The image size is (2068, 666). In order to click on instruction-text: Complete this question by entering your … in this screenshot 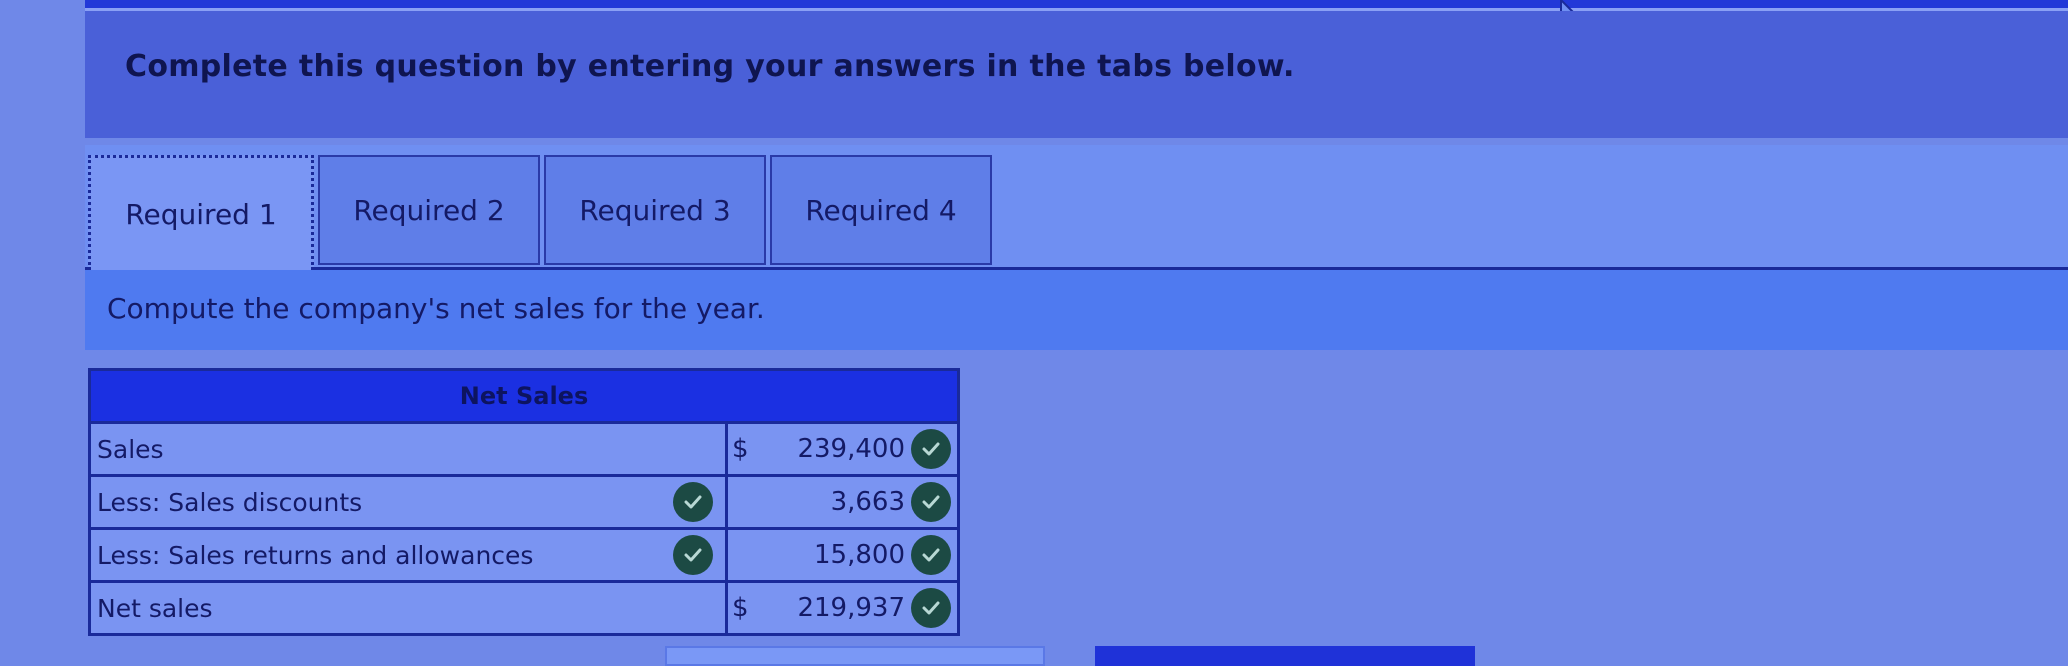, I will do `click(710, 66)`.